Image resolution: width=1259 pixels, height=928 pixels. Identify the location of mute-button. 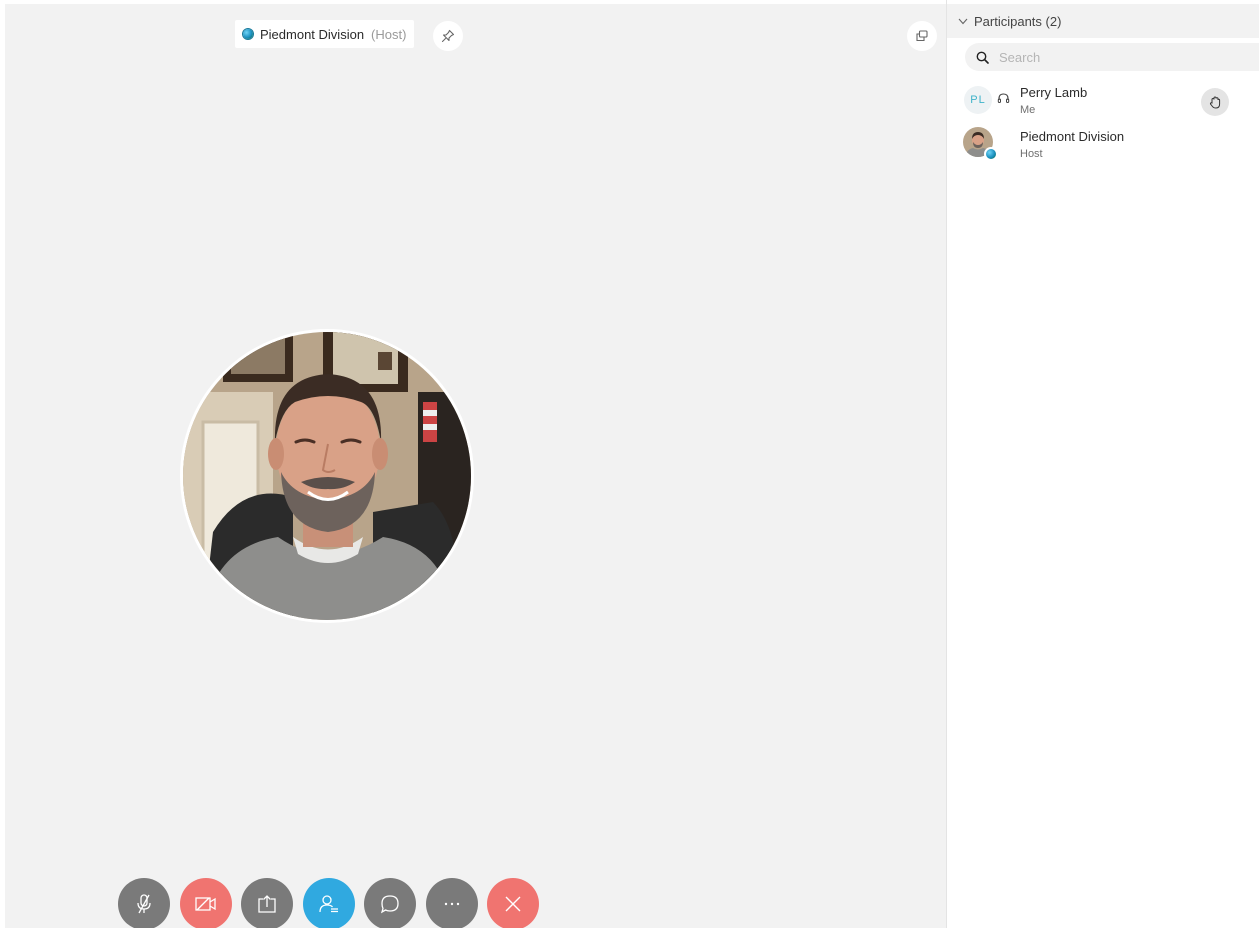
(144, 903).